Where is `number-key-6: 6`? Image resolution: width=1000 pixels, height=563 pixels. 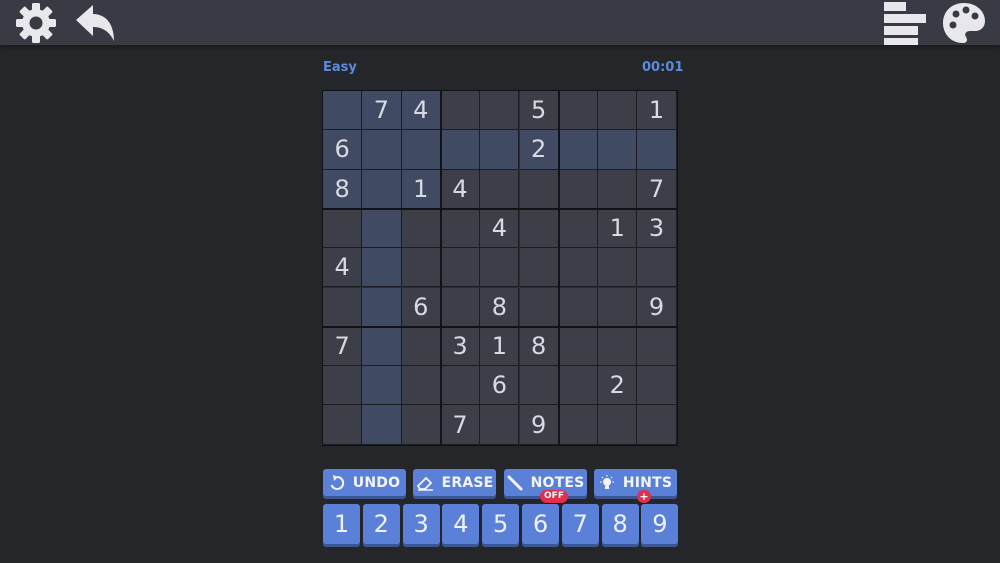
number-key-6: 6 is located at coordinates (540, 524).